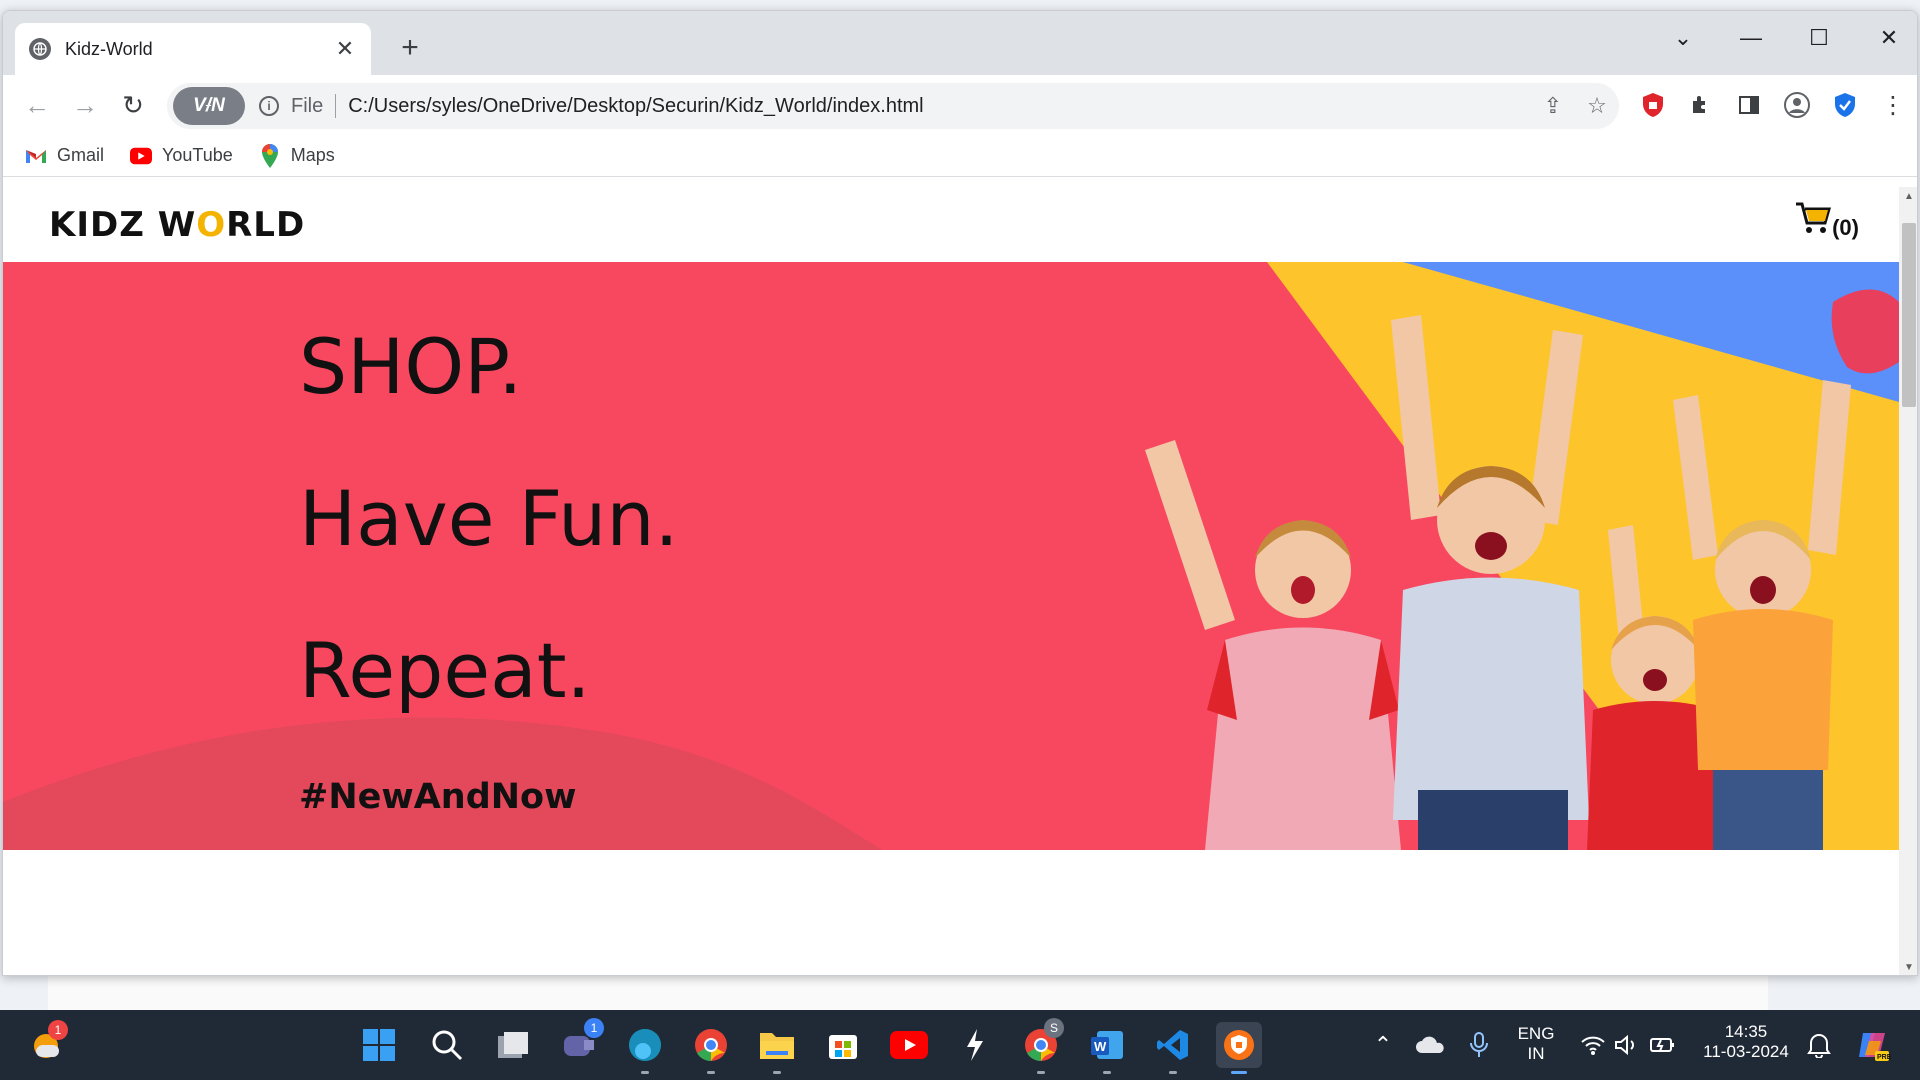 The image size is (1920, 1080). What do you see at coordinates (1889, 38) in the screenshot?
I see `close-window-button: ✕` at bounding box center [1889, 38].